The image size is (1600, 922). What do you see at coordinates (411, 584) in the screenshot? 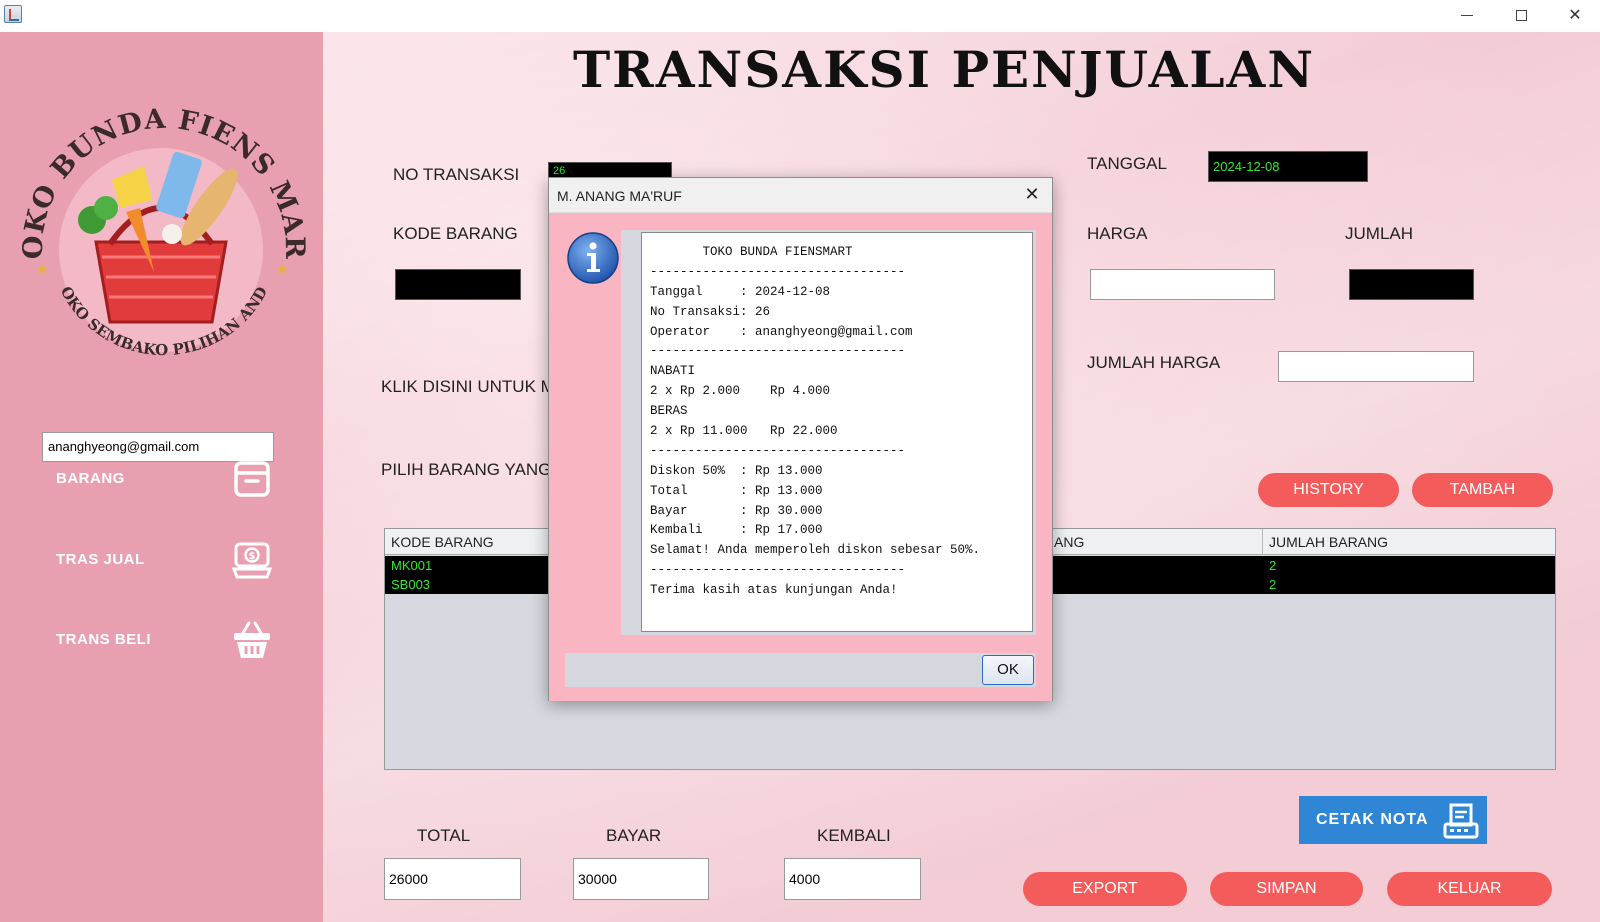
I see `row-kode: SB003` at bounding box center [411, 584].